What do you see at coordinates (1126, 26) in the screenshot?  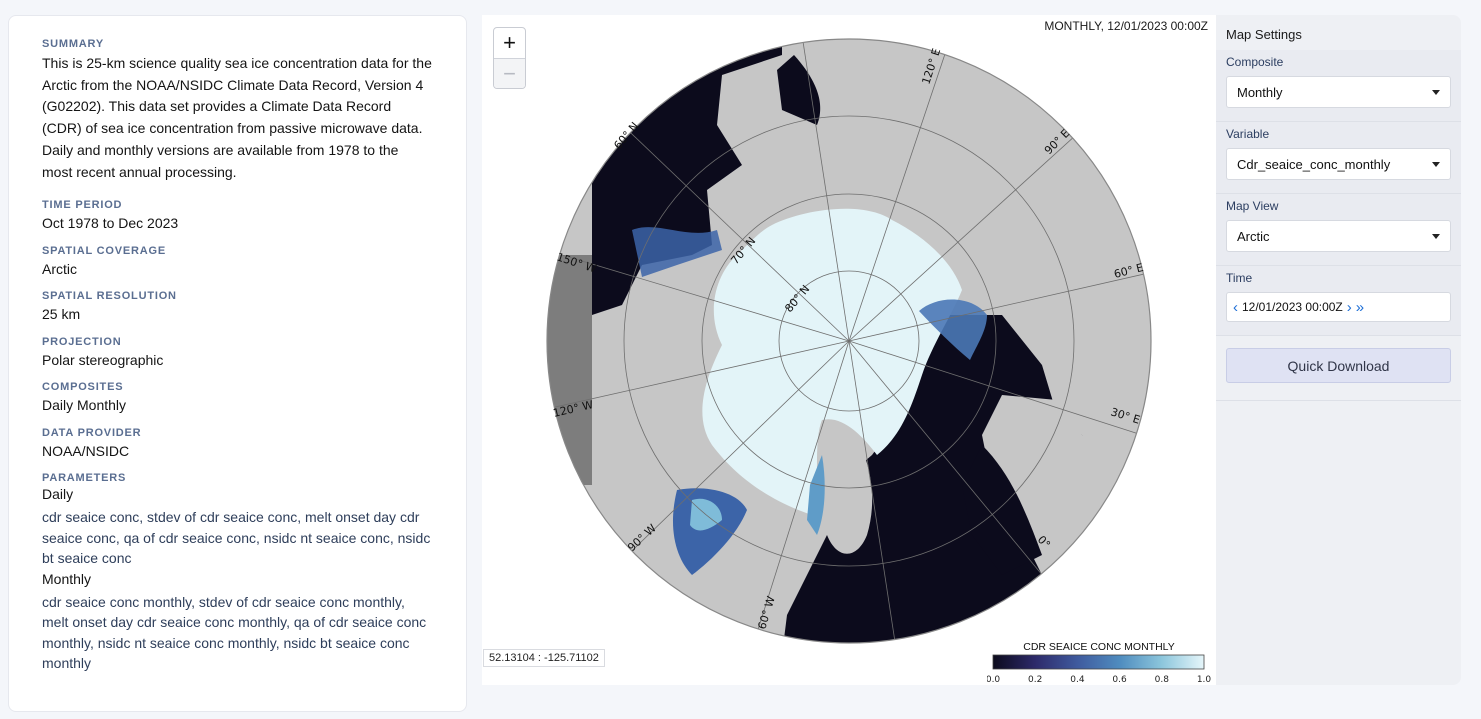 I see `map-date-stamp: MONTHLY, 12/01/2023 00:00Z` at bounding box center [1126, 26].